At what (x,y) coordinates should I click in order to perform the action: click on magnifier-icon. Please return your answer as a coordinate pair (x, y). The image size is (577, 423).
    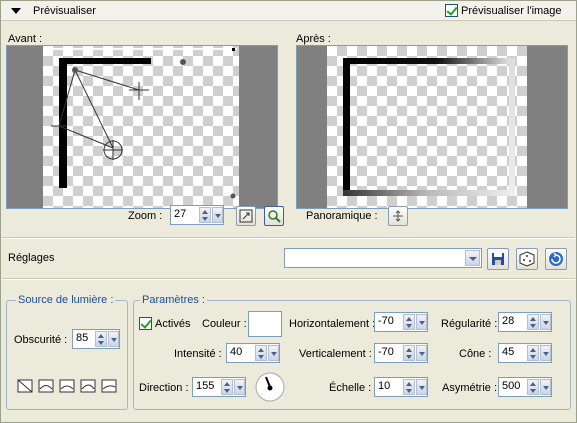
    Looking at the image, I should click on (274, 216).